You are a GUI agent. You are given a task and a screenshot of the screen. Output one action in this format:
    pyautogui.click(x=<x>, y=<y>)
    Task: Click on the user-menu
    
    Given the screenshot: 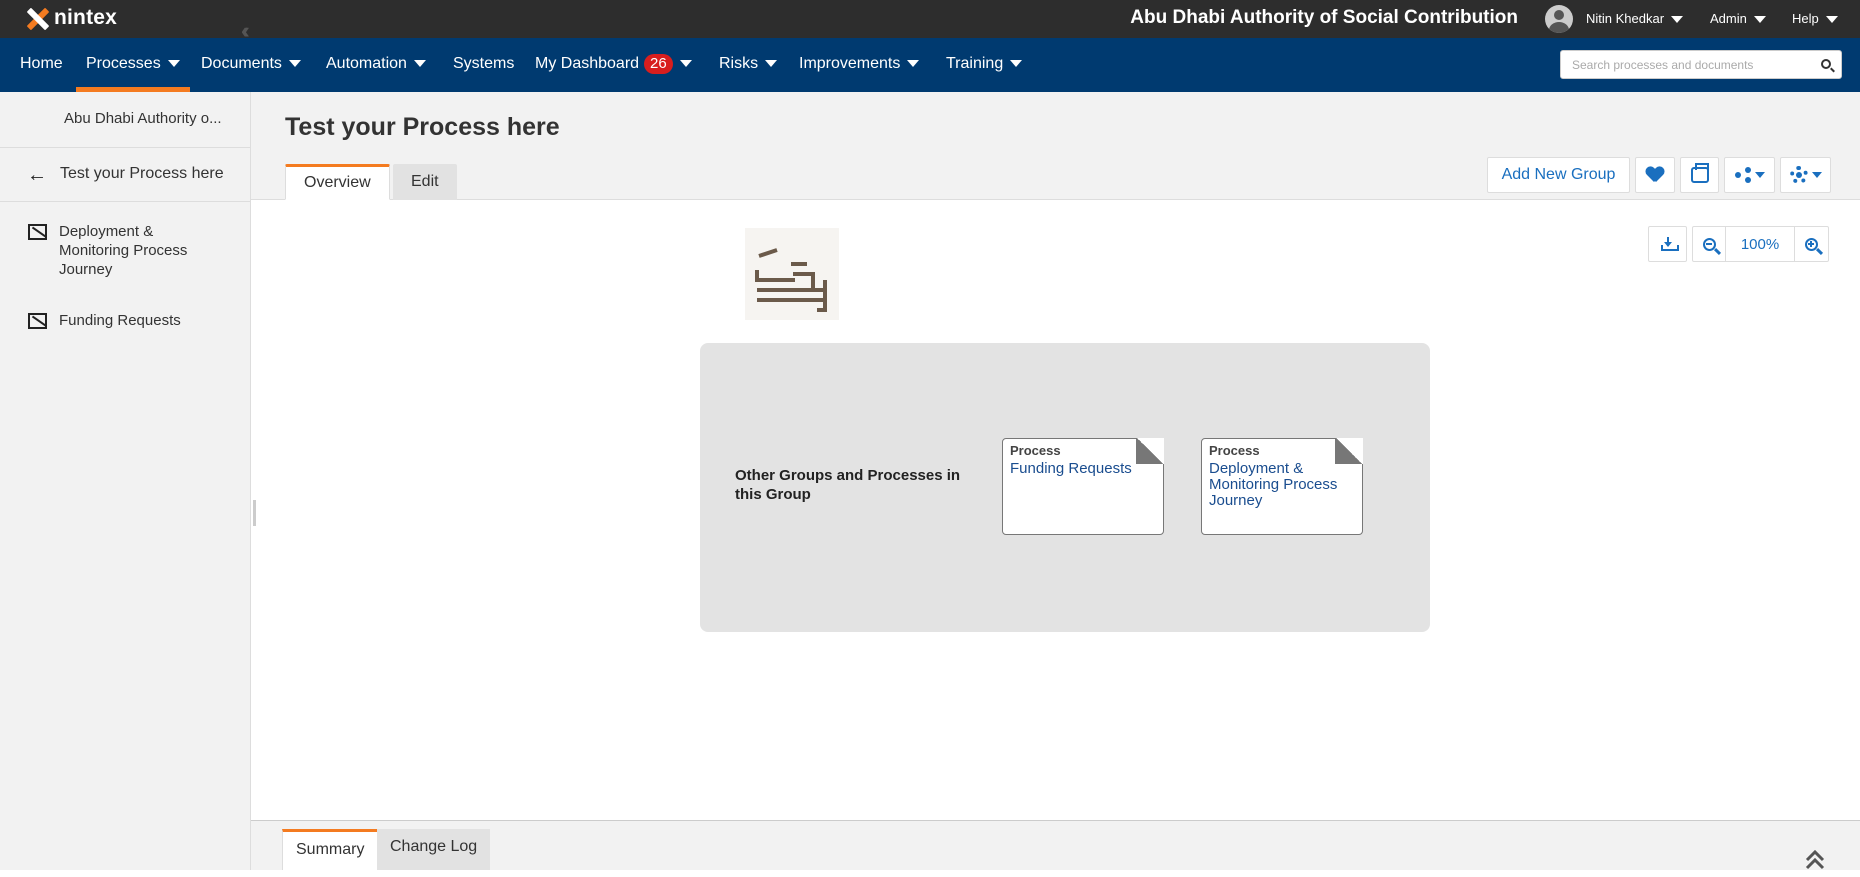 What is the action you would take?
    pyautogui.click(x=1559, y=19)
    